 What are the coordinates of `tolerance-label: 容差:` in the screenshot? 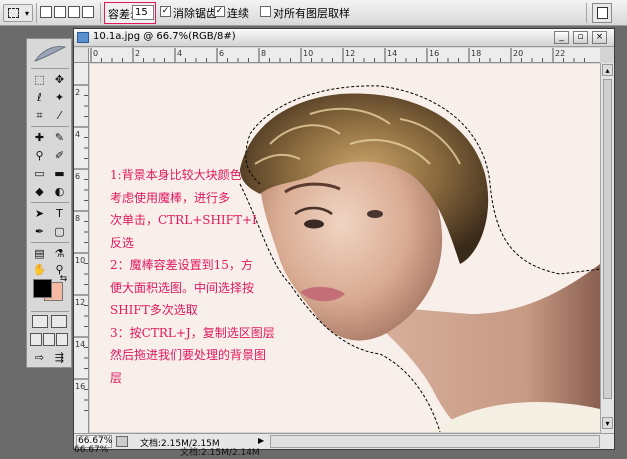 It's located at (121, 14).